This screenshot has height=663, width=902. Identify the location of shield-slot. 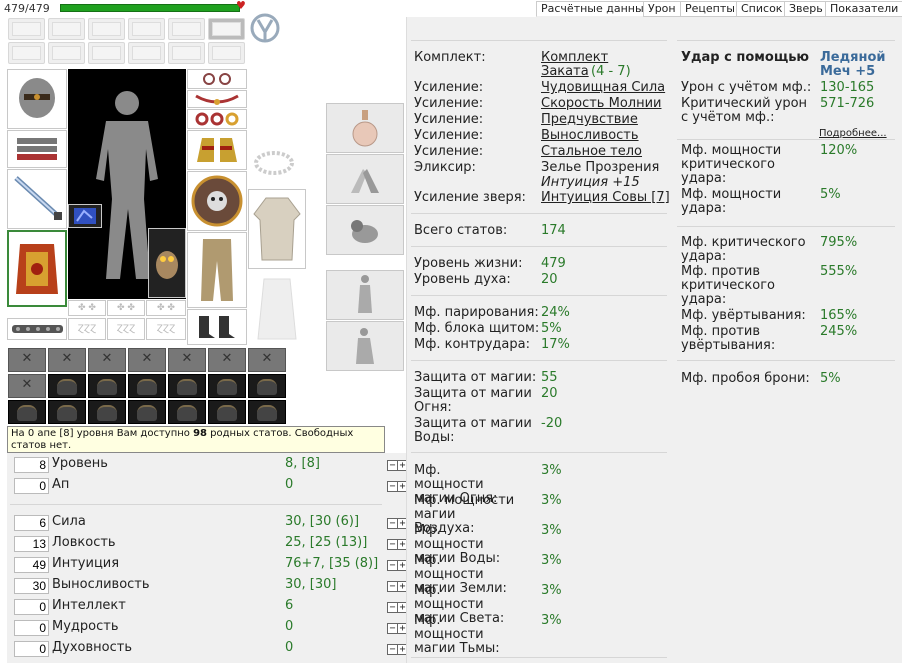
(217, 201).